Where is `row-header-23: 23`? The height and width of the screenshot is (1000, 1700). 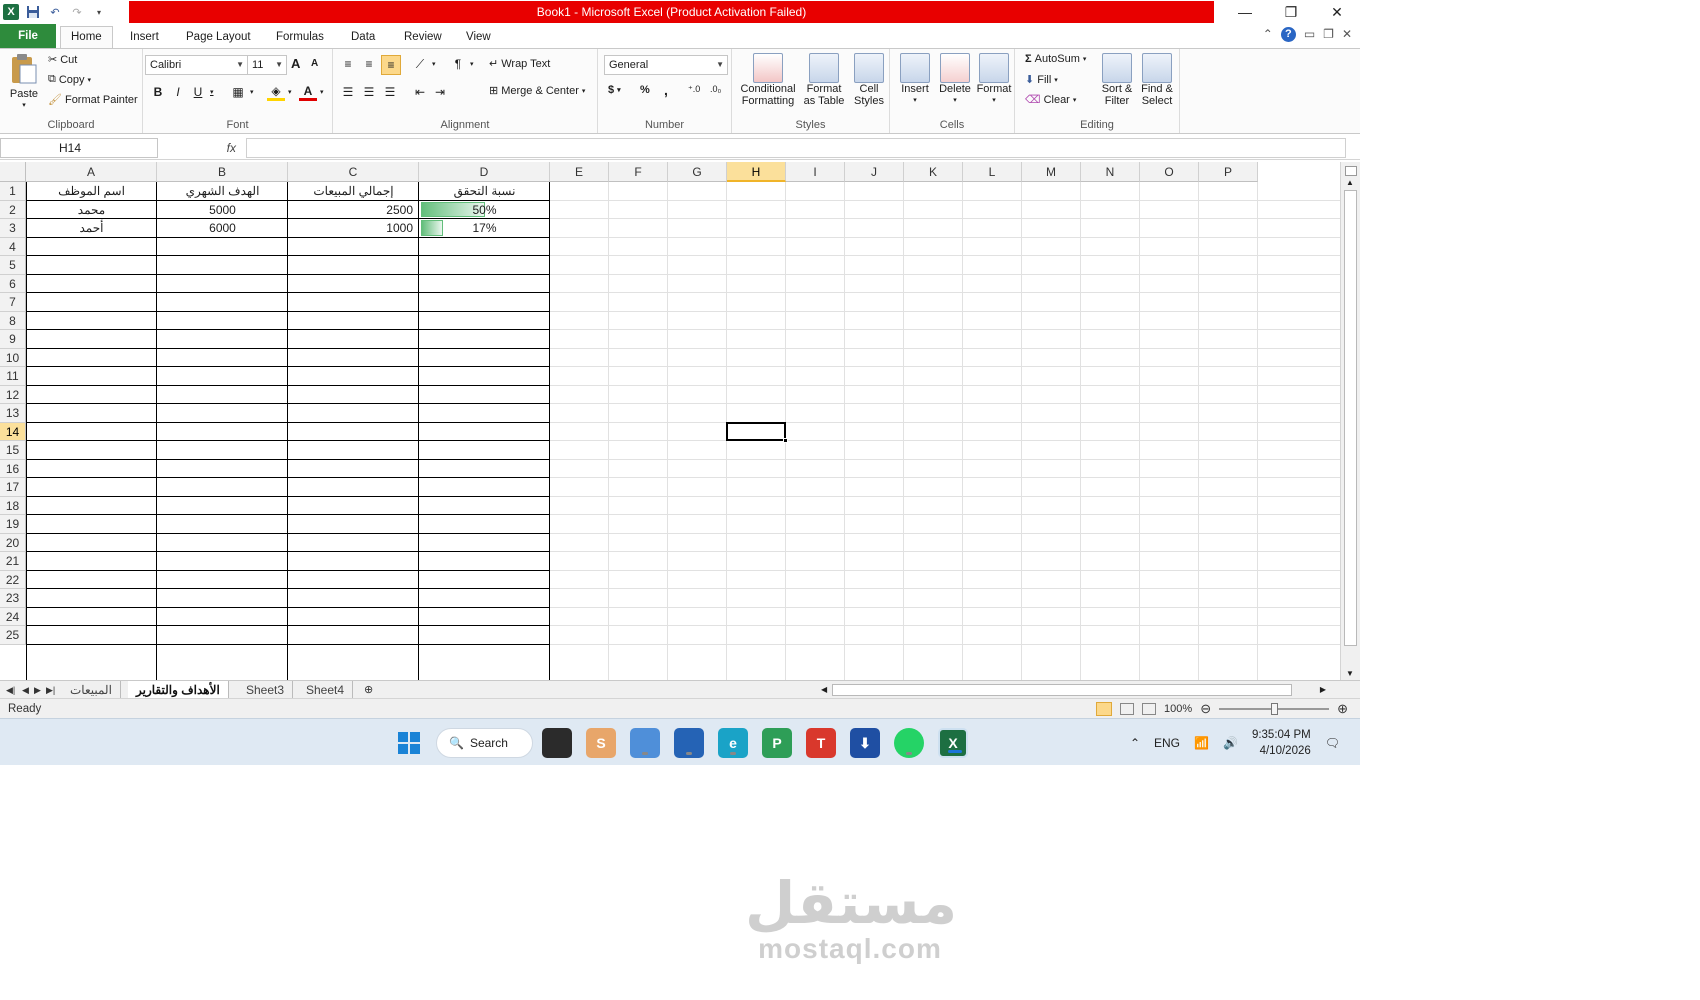 row-header-23: 23 is located at coordinates (13, 598).